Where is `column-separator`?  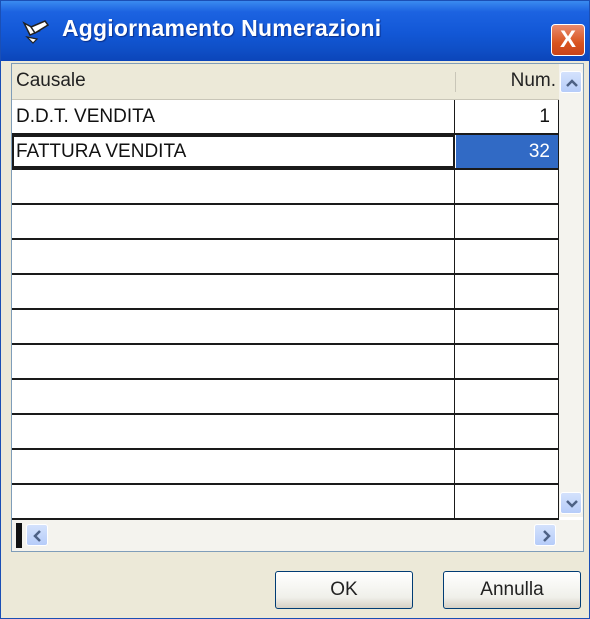
column-separator is located at coordinates (455, 82).